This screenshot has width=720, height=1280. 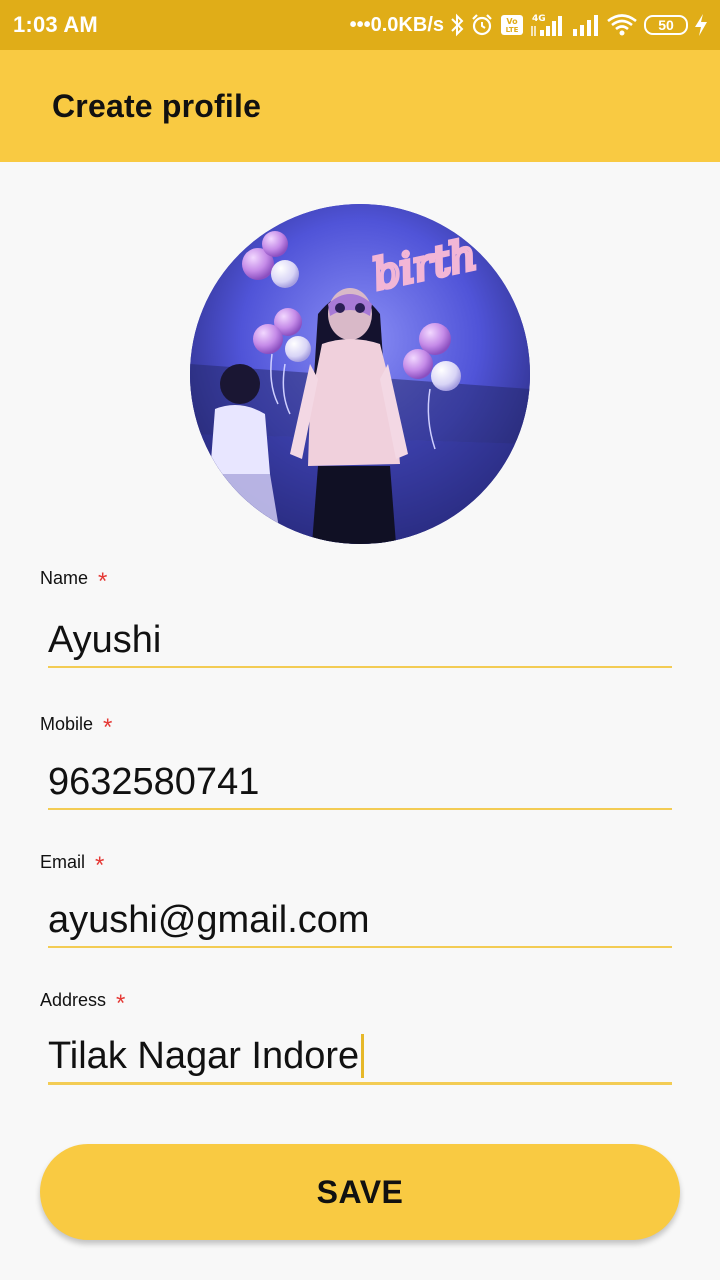 I want to click on name-input-container, so click(x=360, y=641).